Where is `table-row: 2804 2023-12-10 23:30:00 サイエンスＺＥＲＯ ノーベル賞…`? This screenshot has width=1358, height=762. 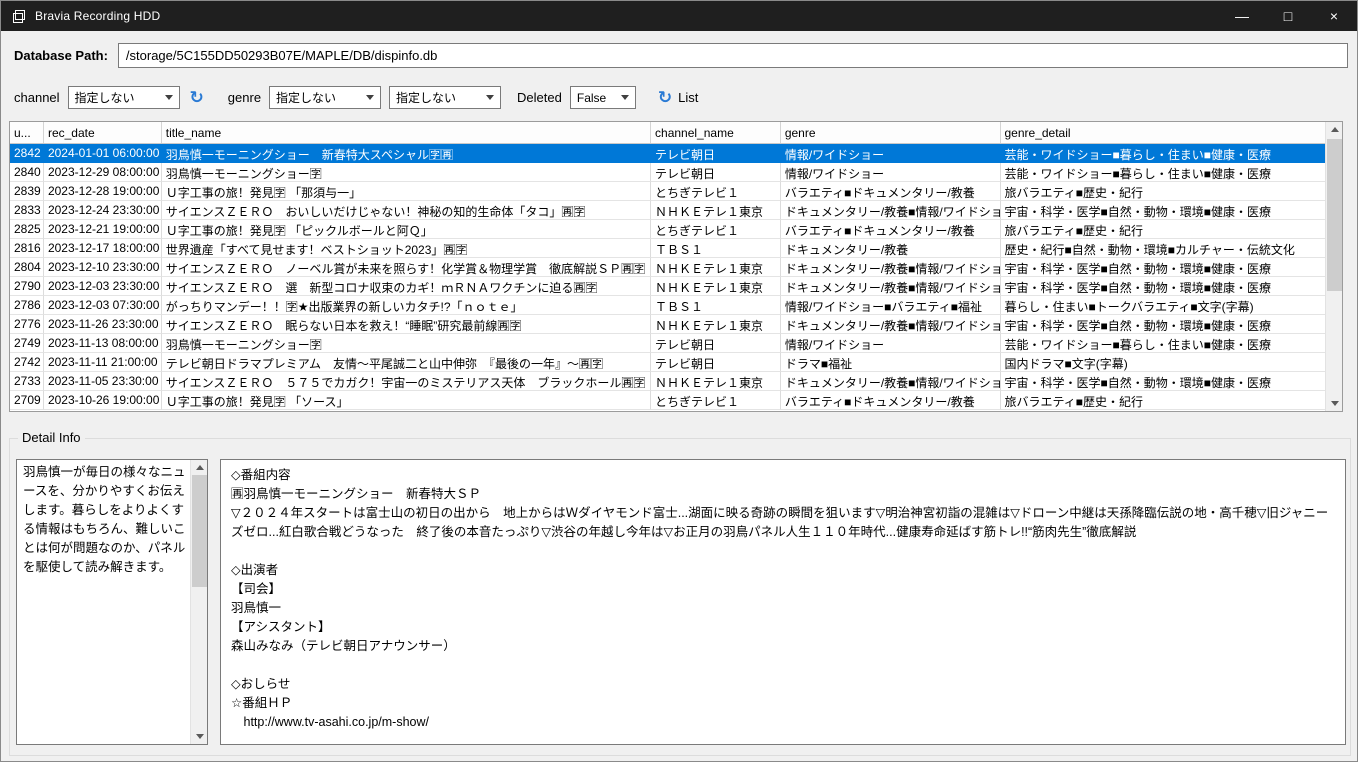 table-row: 2804 2023-12-10 23:30:00 サイエンスＺＥＲＯ ノーベル賞… is located at coordinates (667, 267).